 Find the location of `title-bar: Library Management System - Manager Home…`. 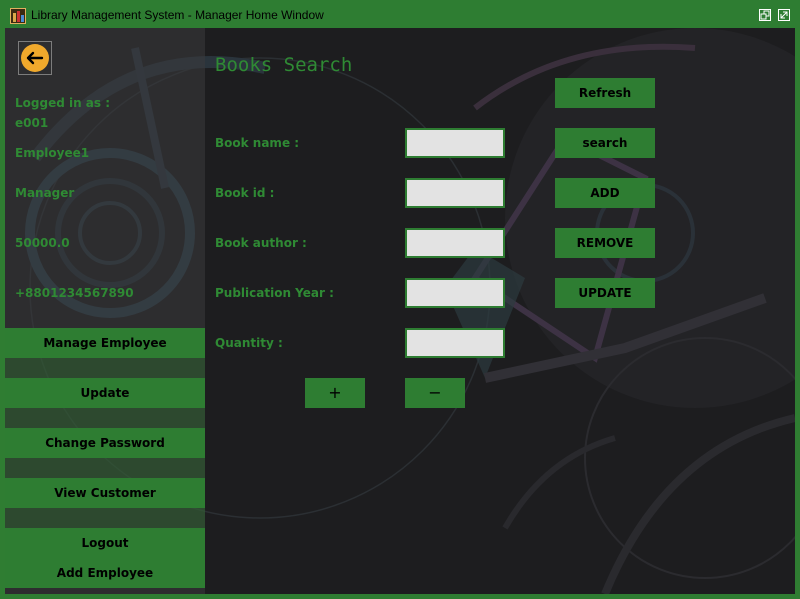

title-bar: Library Management System - Manager Home… is located at coordinates (400, 14).